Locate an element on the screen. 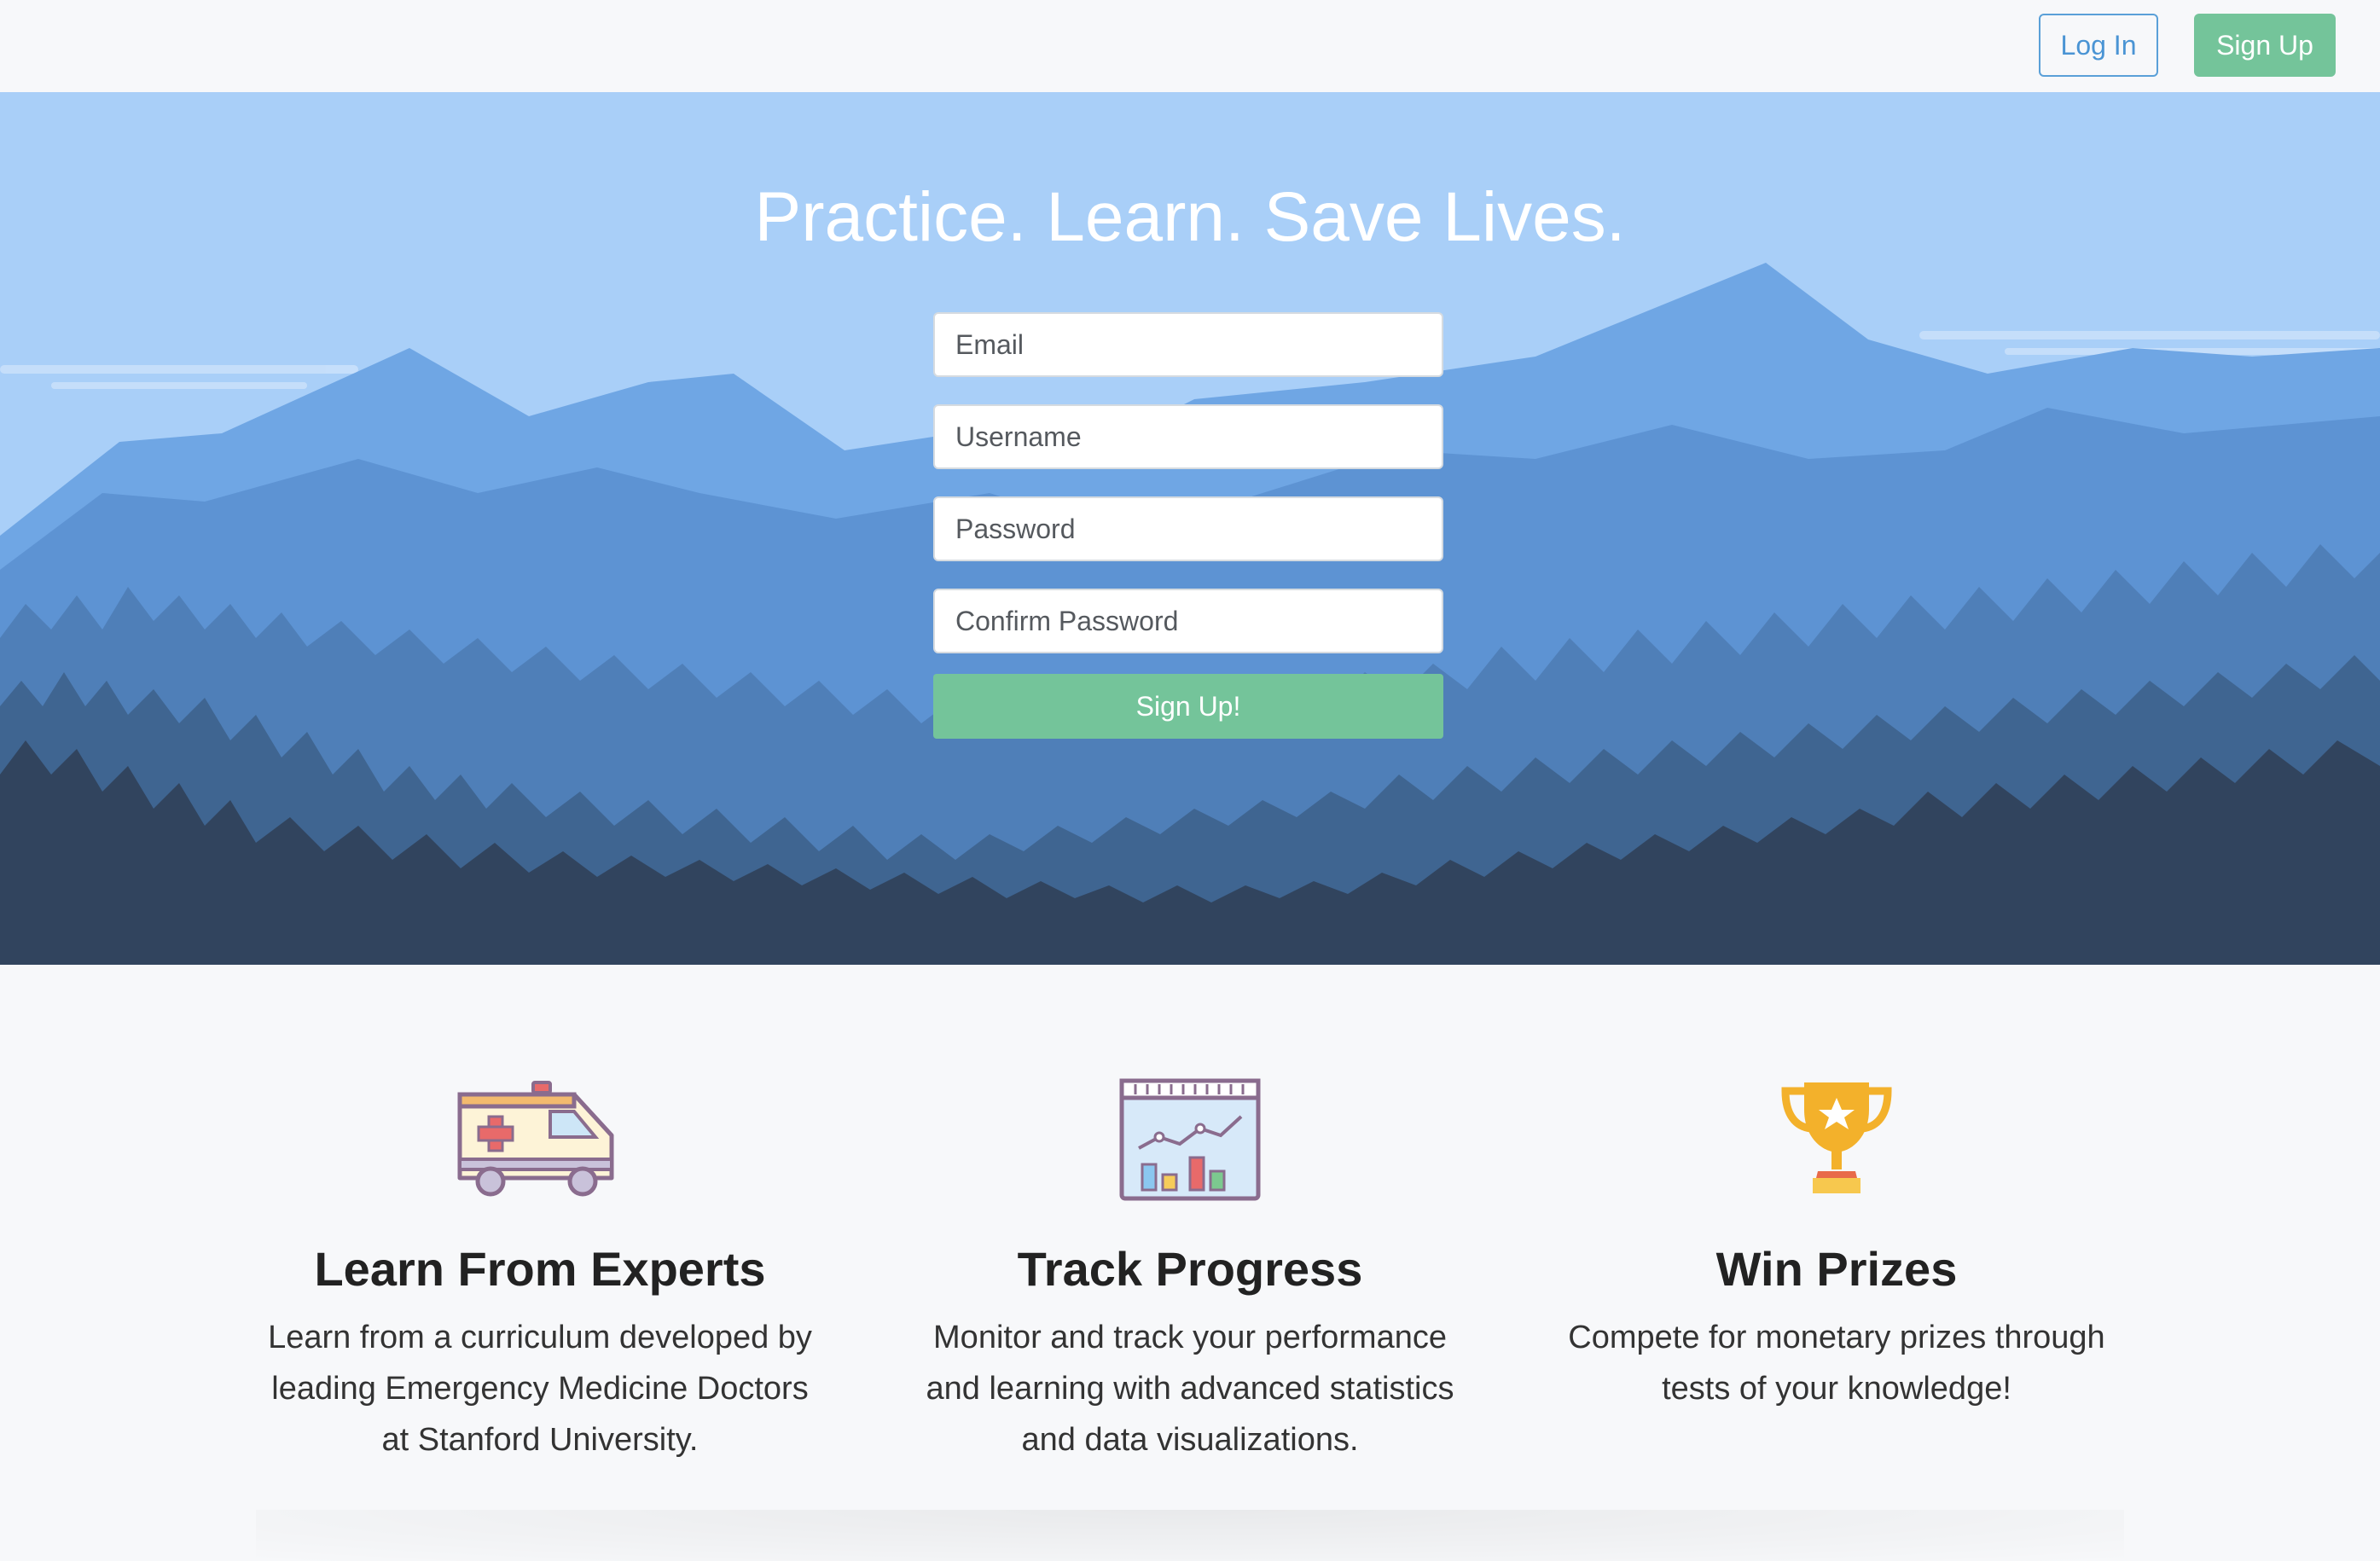  password-field is located at coordinates (1188, 528).